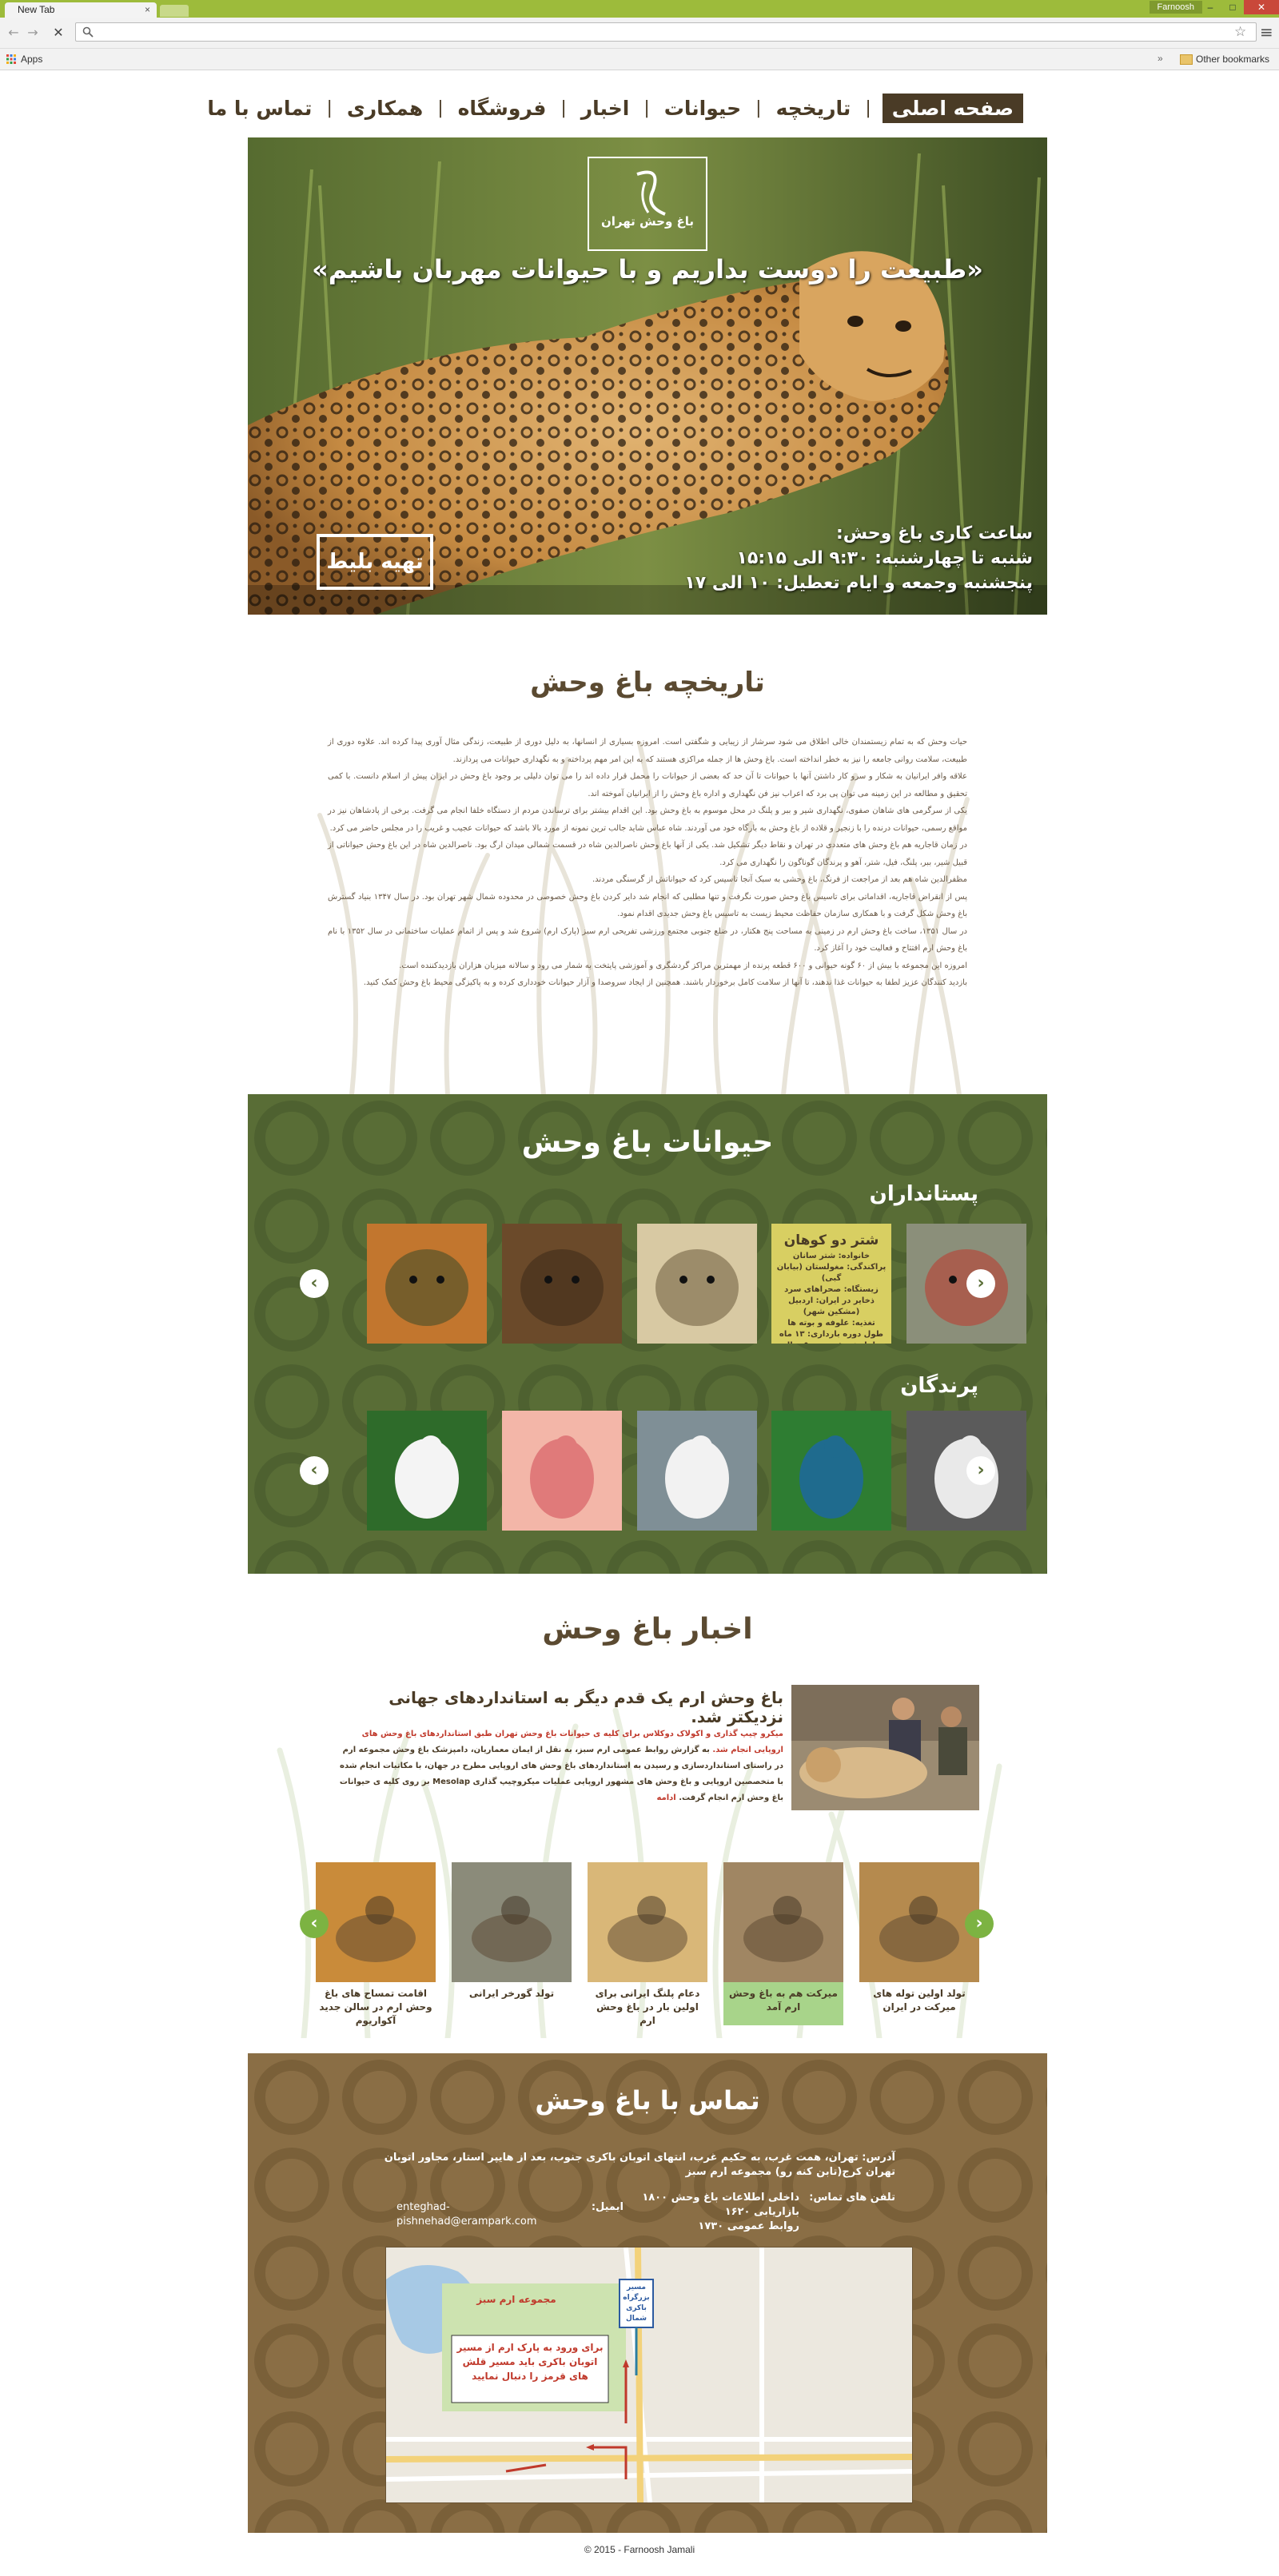 The image size is (1279, 2576). Describe the element at coordinates (934, 533) in the screenshot. I see `hours-title: ساعت کاری باغ وحش:` at that location.